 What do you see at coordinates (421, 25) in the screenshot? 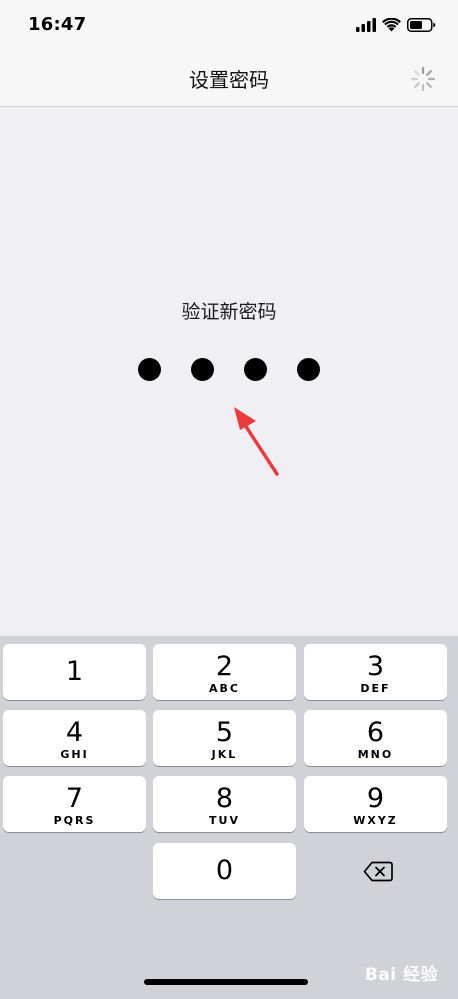
I see `battery-icon` at bounding box center [421, 25].